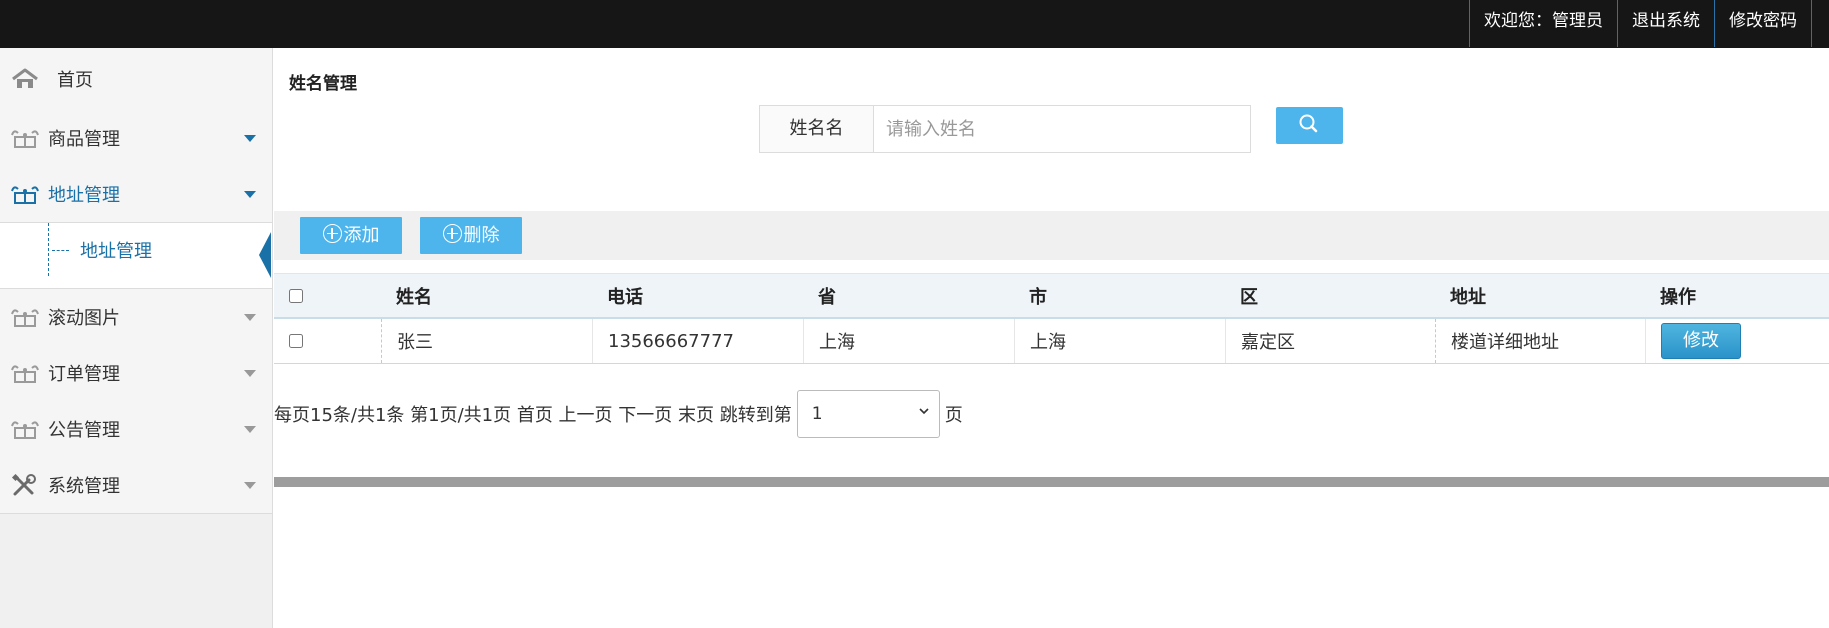  What do you see at coordinates (136, 317) in the screenshot?
I see `sidebar-item-banner: 滚动图片` at bounding box center [136, 317].